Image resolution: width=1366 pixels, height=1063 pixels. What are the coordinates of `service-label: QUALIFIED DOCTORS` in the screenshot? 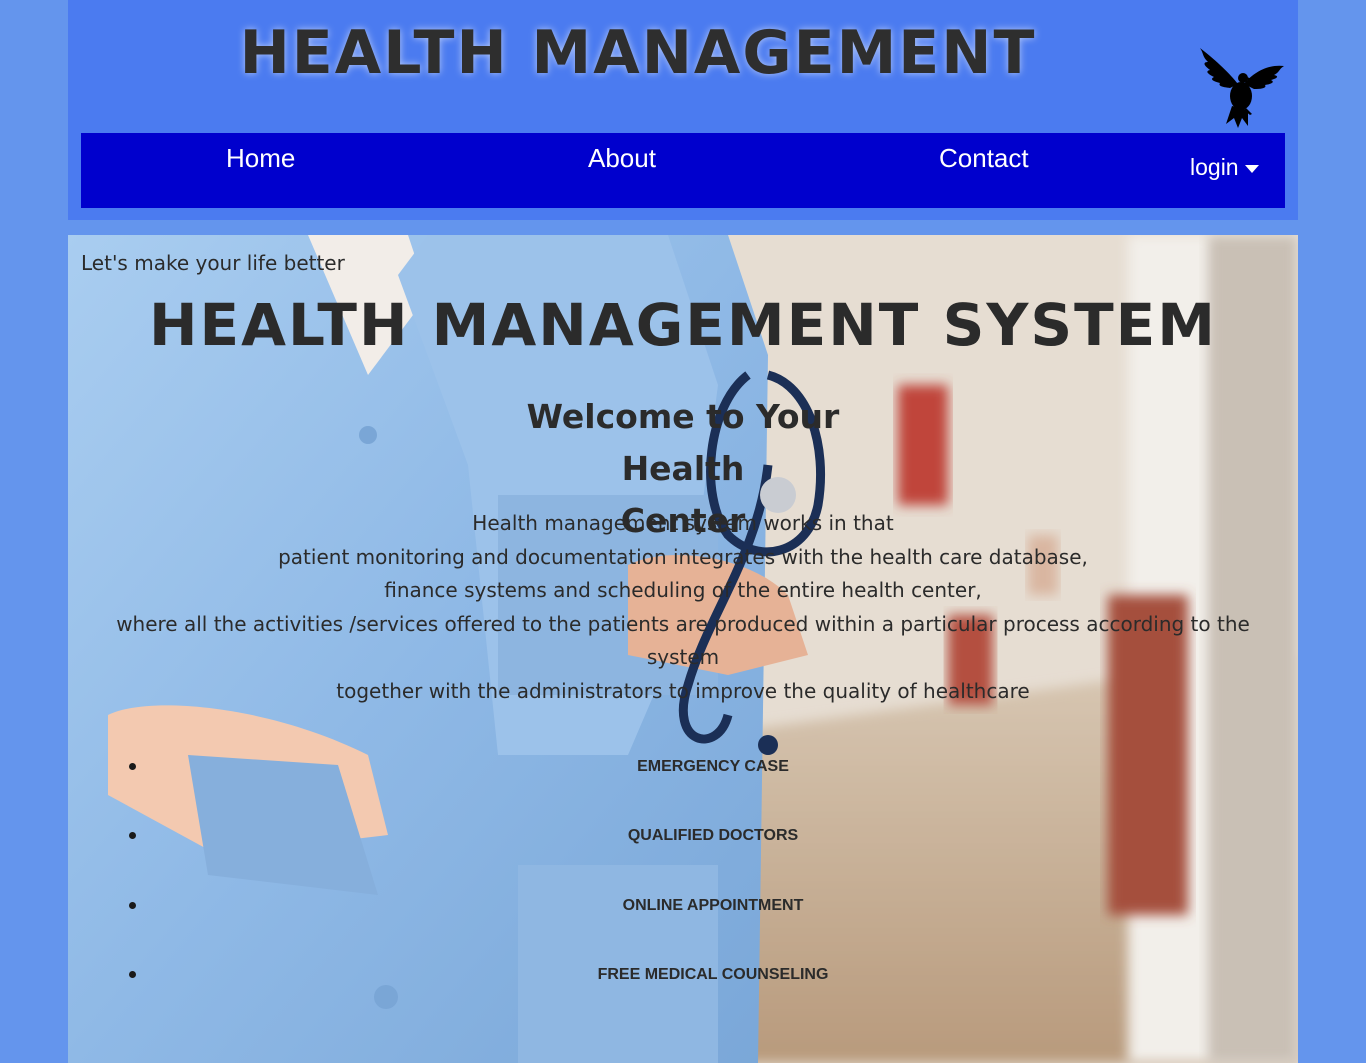 It's located at (713, 836).